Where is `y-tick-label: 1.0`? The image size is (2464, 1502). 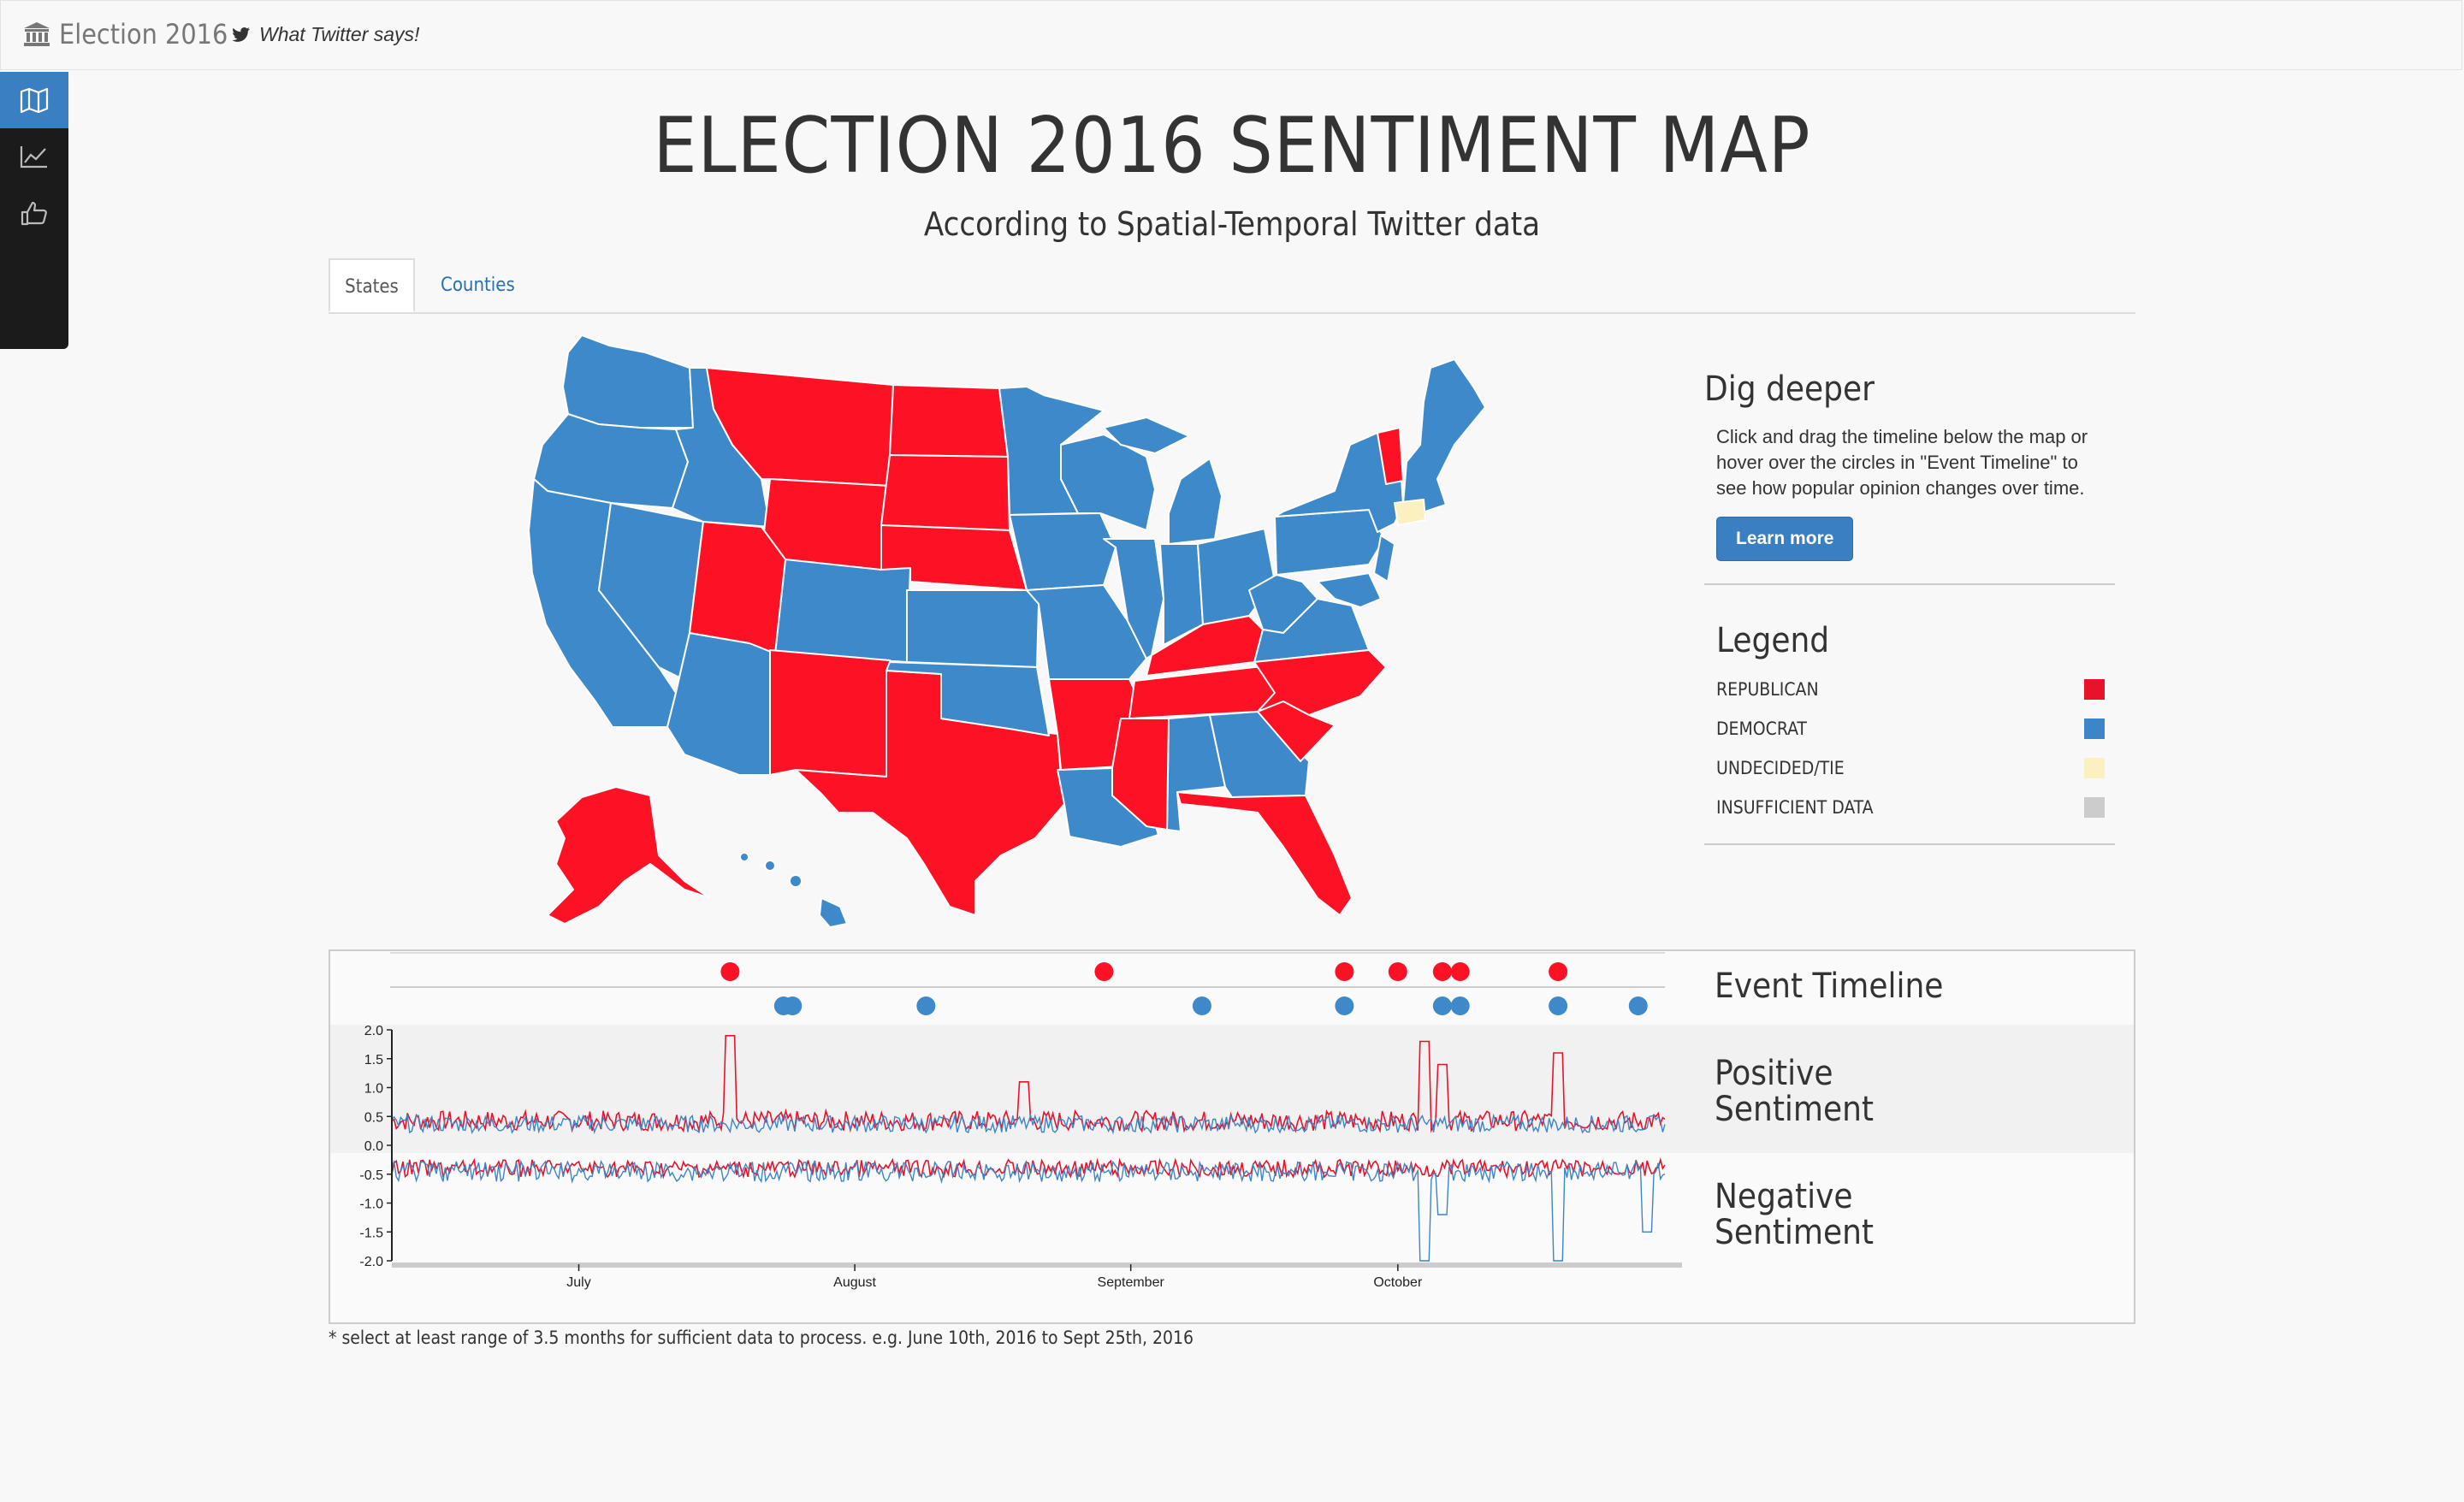
y-tick-label: 1.0 is located at coordinates (373, 1089).